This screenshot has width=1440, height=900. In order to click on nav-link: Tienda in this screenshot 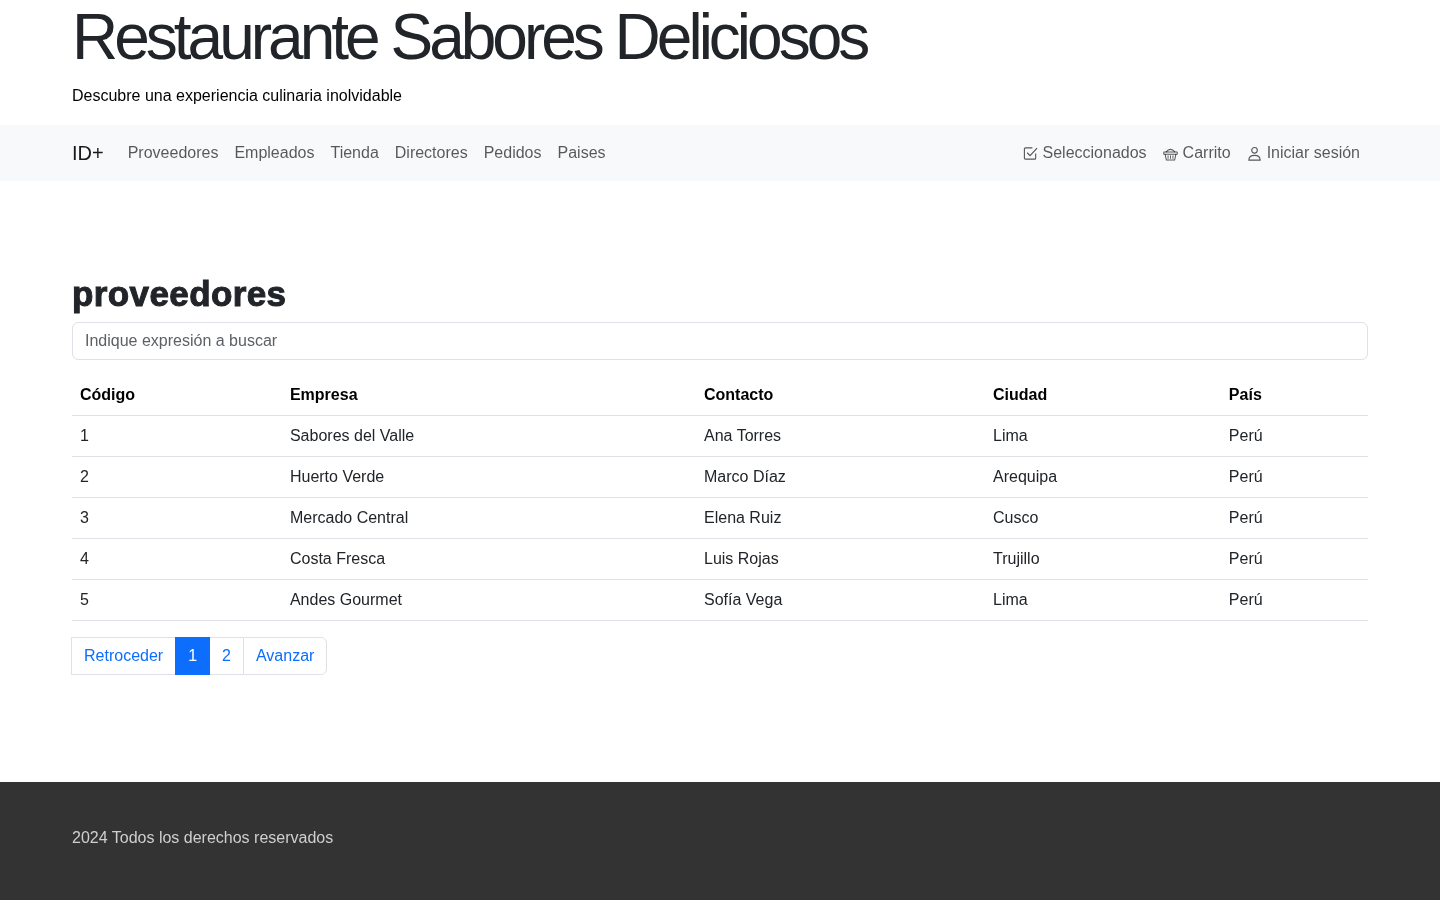, I will do `click(354, 153)`.